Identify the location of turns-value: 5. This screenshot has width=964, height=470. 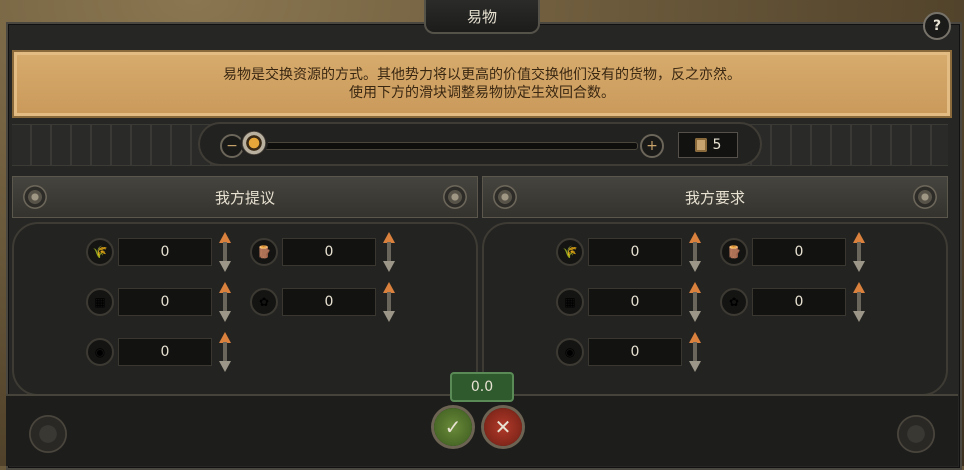
(717, 145).